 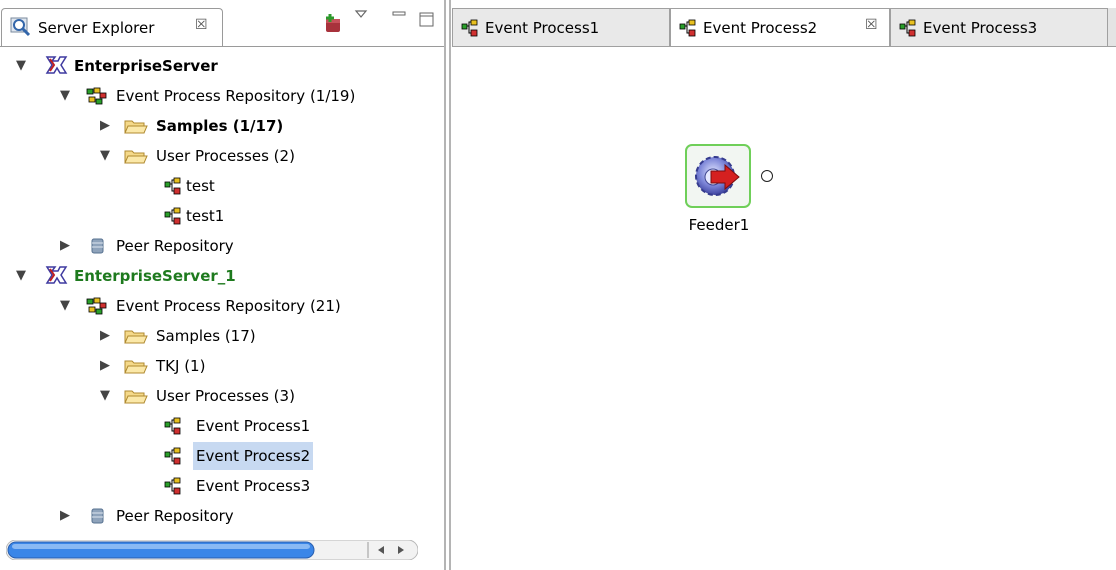 What do you see at coordinates (719, 225) in the screenshot?
I see `feeder-label: Feeder1` at bounding box center [719, 225].